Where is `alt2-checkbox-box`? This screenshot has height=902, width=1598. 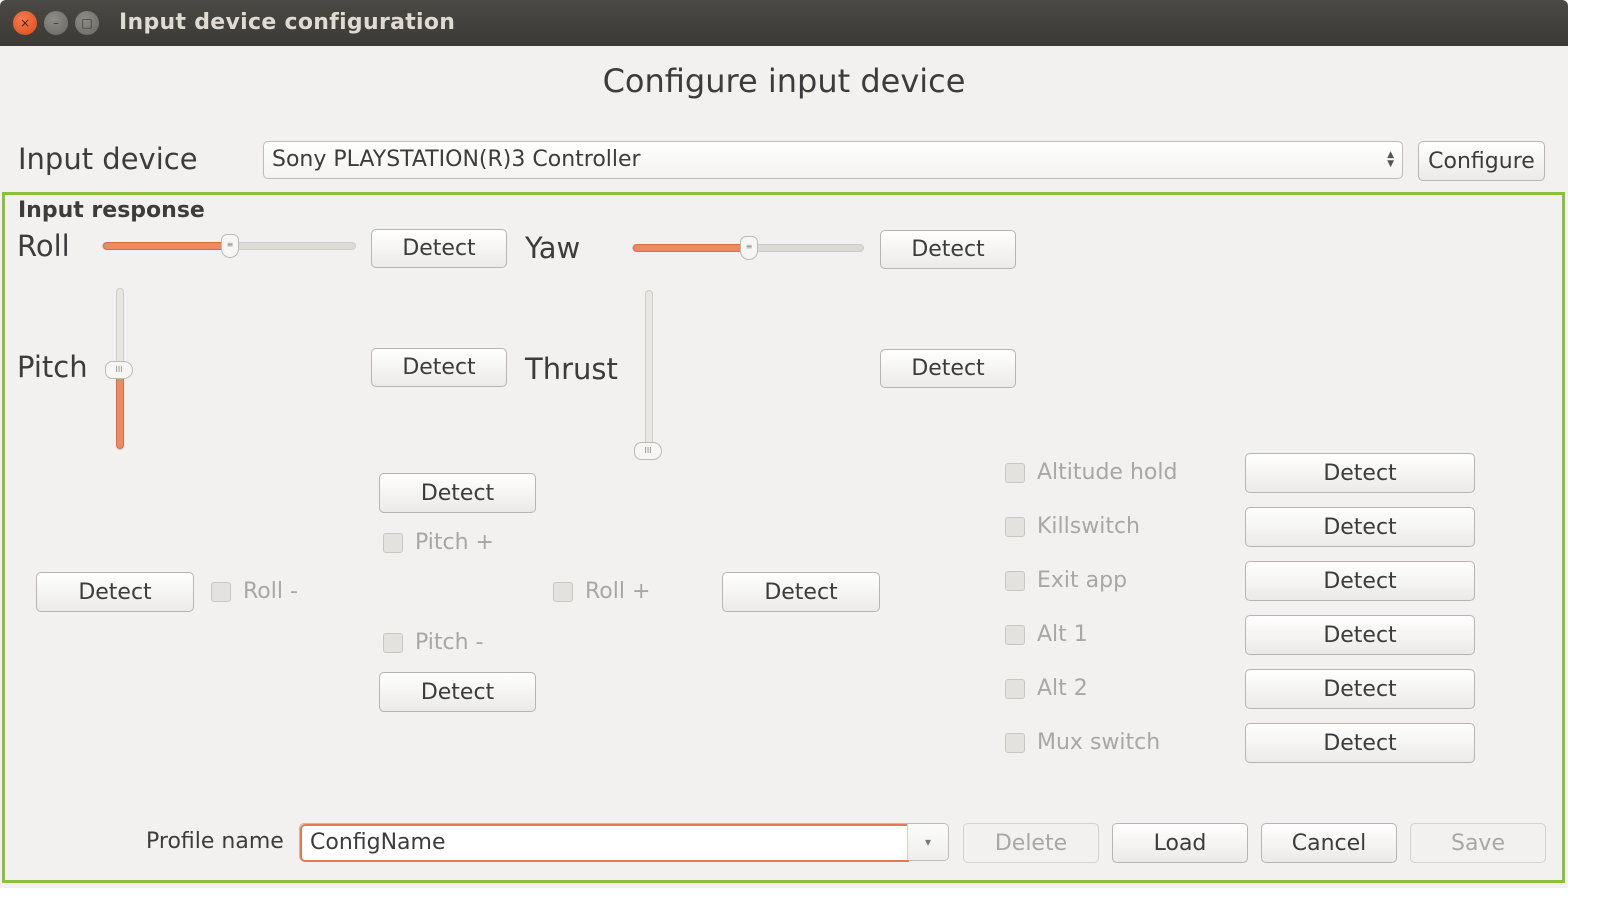 alt2-checkbox-box is located at coordinates (1015, 688).